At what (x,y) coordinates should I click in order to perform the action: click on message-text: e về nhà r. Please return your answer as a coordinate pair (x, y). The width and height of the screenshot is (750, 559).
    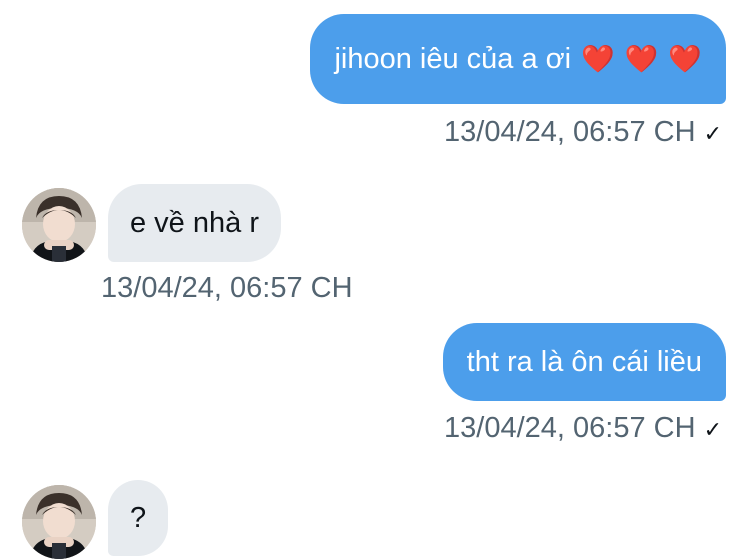
    Looking at the image, I should click on (194, 222).